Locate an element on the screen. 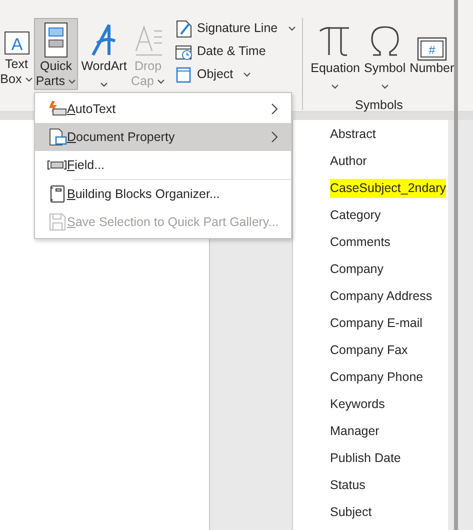 The height and width of the screenshot is (530, 473). menu-item: Company Phone is located at coordinates (377, 377).